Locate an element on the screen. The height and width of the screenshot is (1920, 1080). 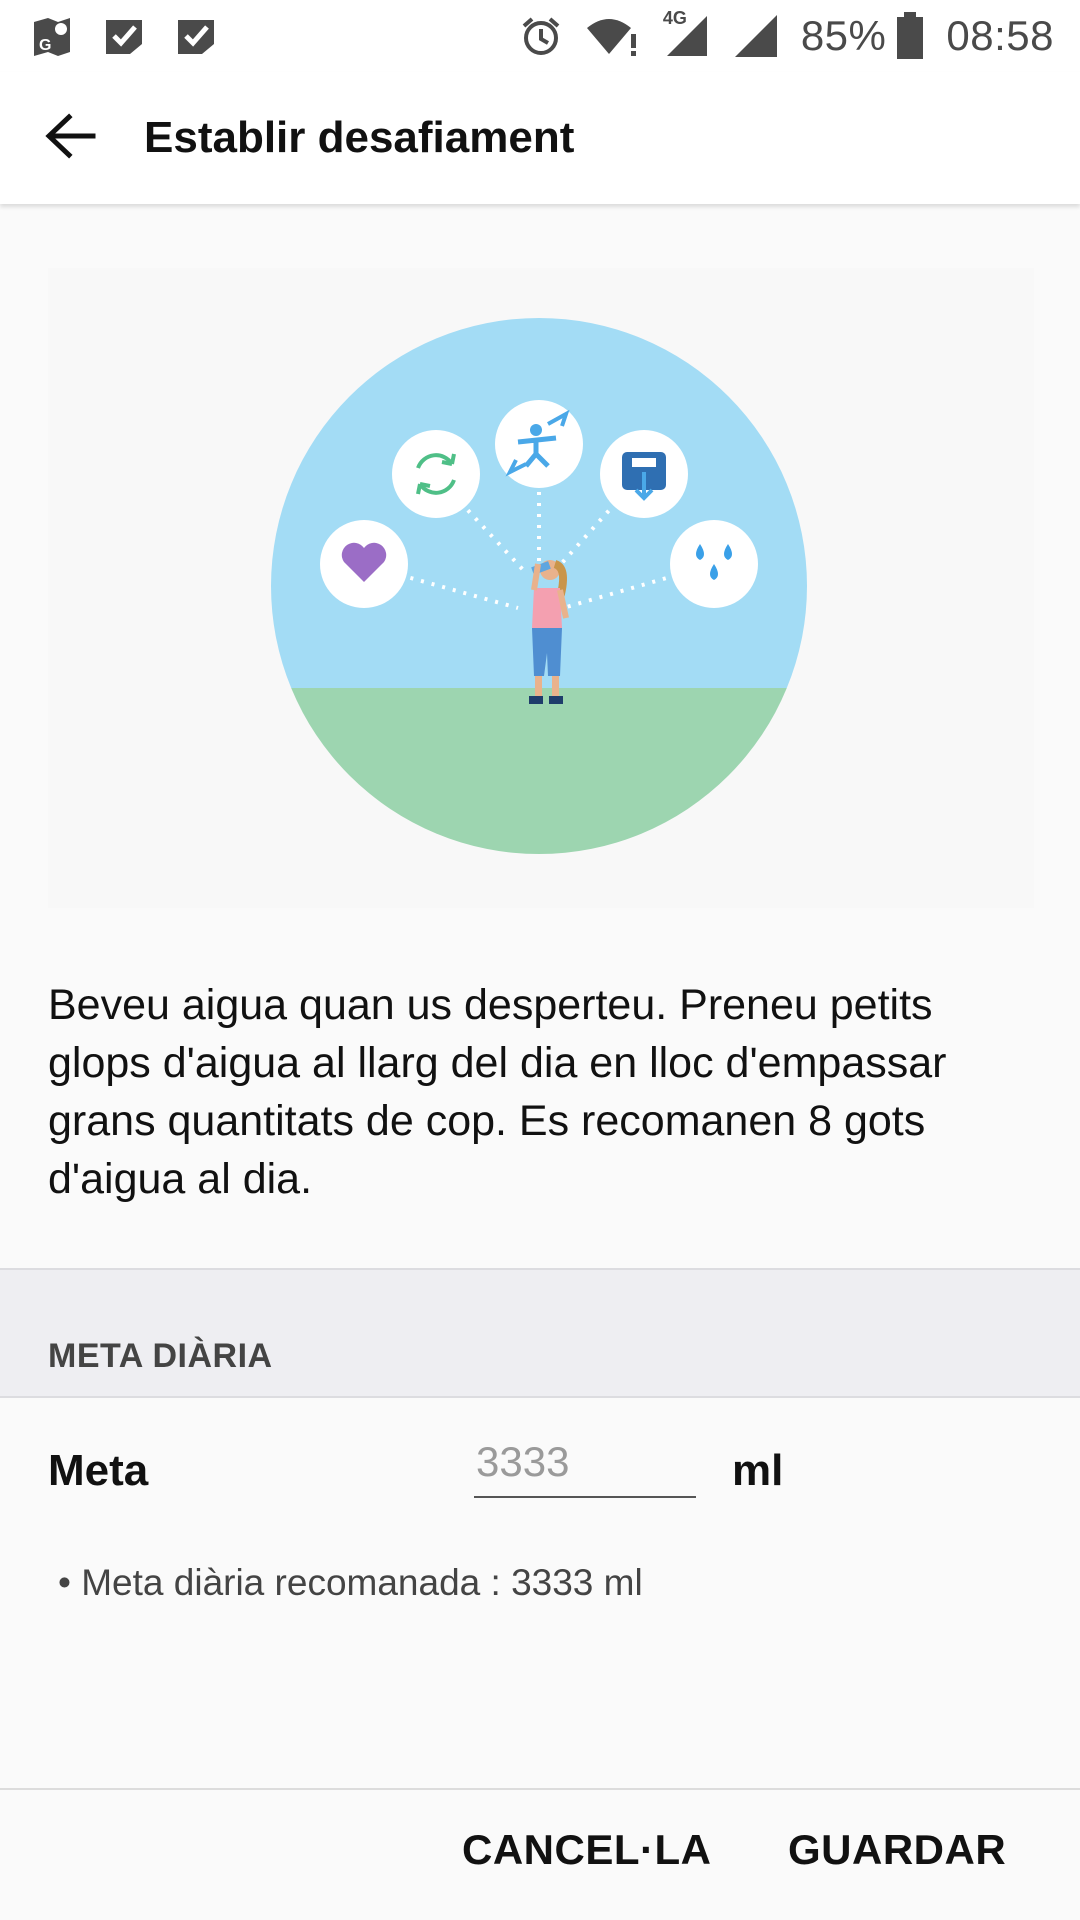
back-button is located at coordinates (70, 138).